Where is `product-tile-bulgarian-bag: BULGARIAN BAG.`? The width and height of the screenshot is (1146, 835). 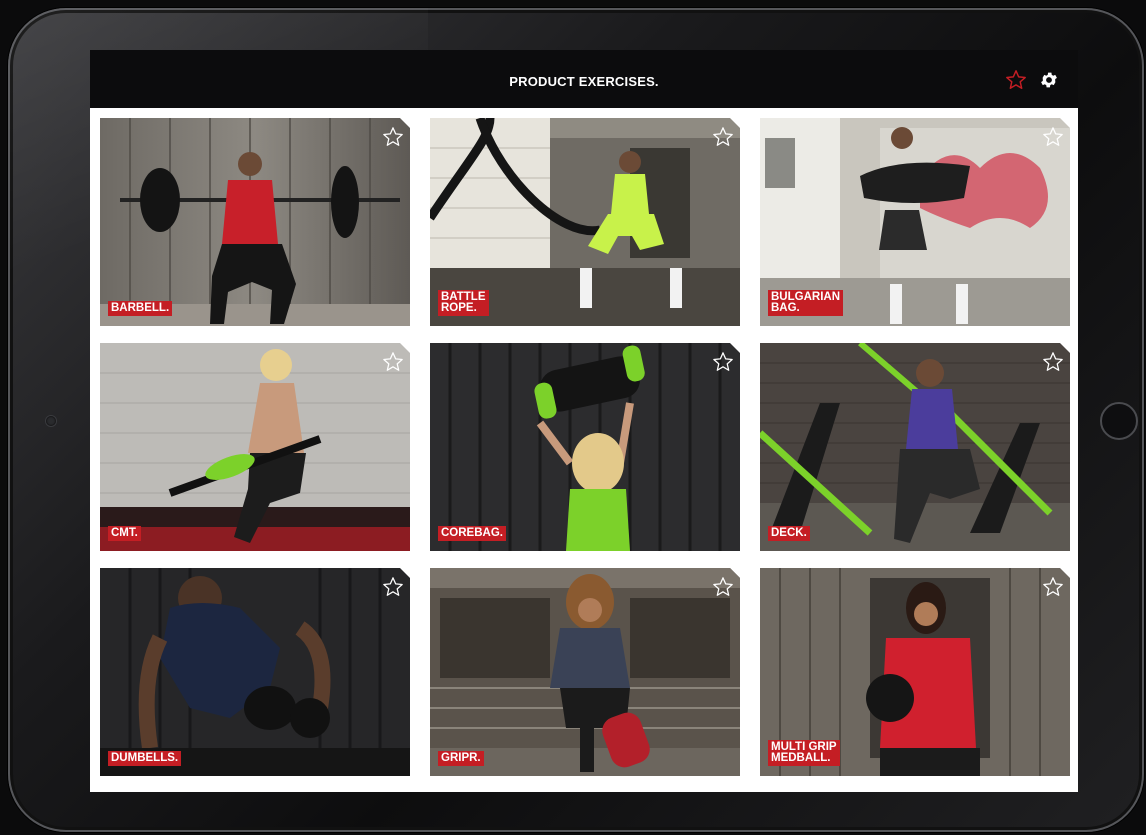 product-tile-bulgarian-bag: BULGARIAN BAG. is located at coordinates (915, 222).